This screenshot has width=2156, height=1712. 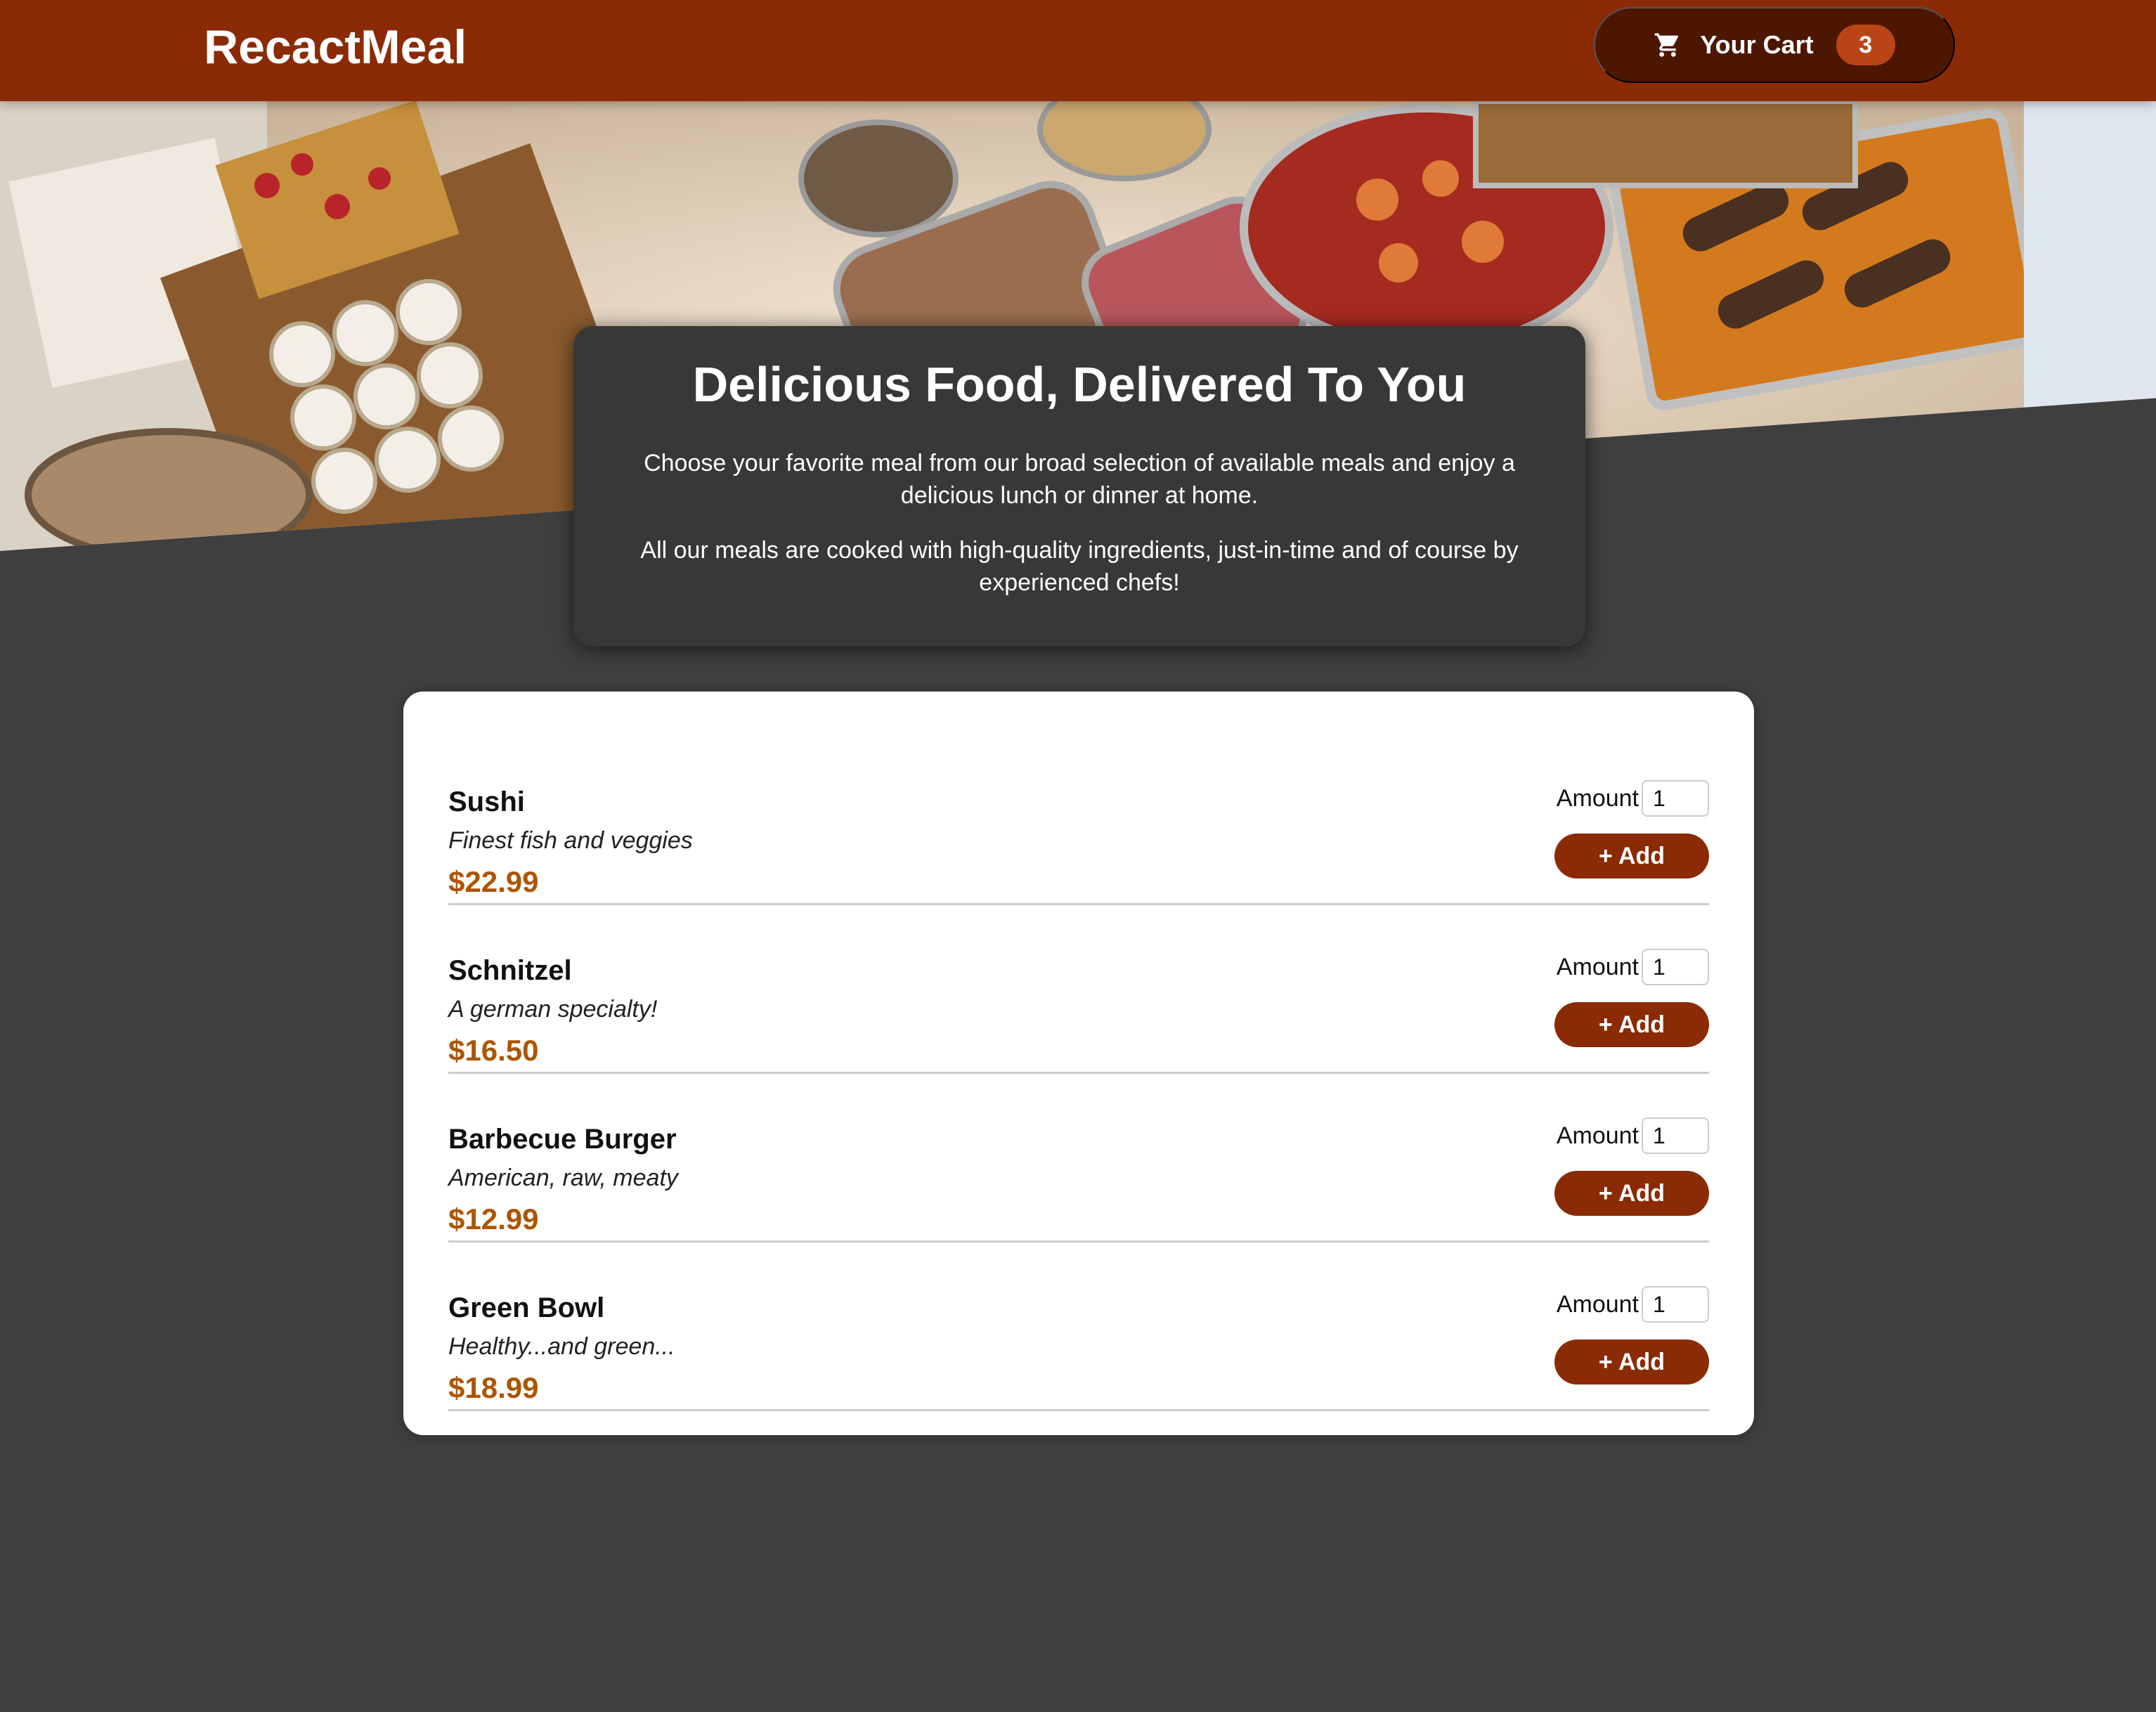 I want to click on cart-label: Your Cart, so click(x=1757, y=44).